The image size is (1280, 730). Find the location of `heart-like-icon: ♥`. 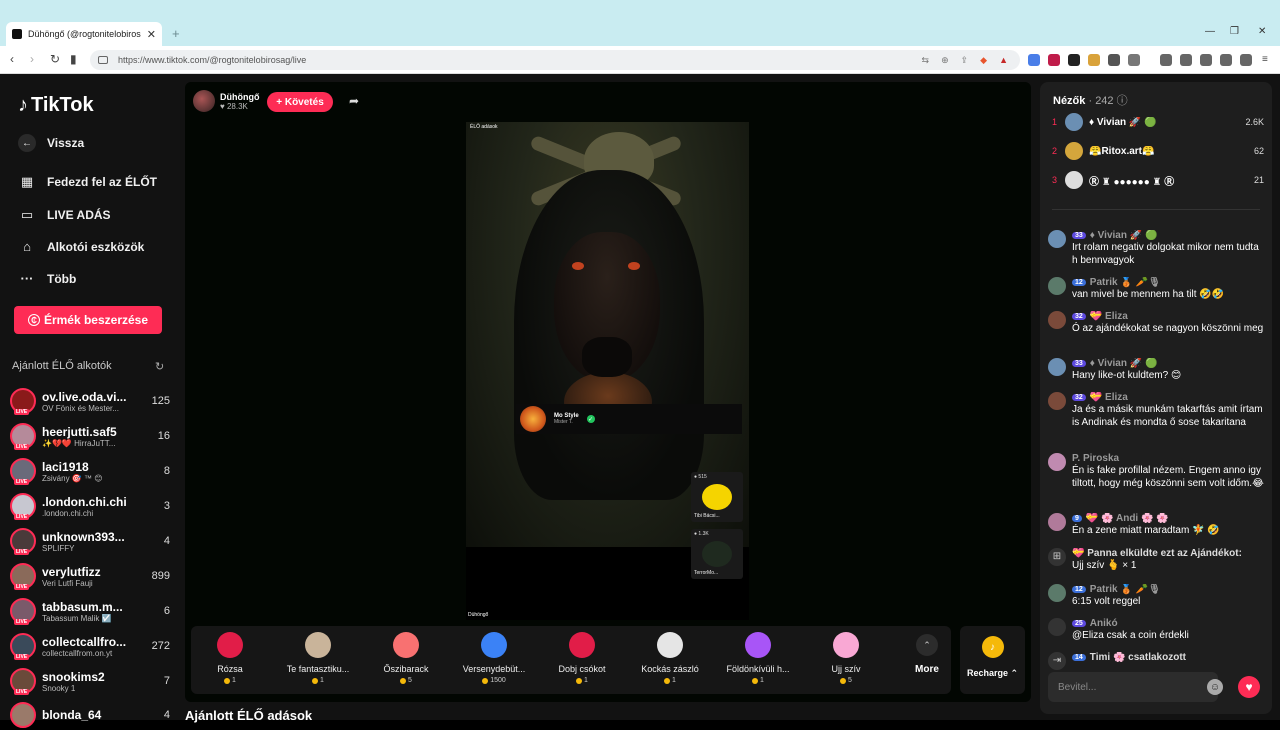

heart-like-icon: ♥ is located at coordinates (1249, 687).